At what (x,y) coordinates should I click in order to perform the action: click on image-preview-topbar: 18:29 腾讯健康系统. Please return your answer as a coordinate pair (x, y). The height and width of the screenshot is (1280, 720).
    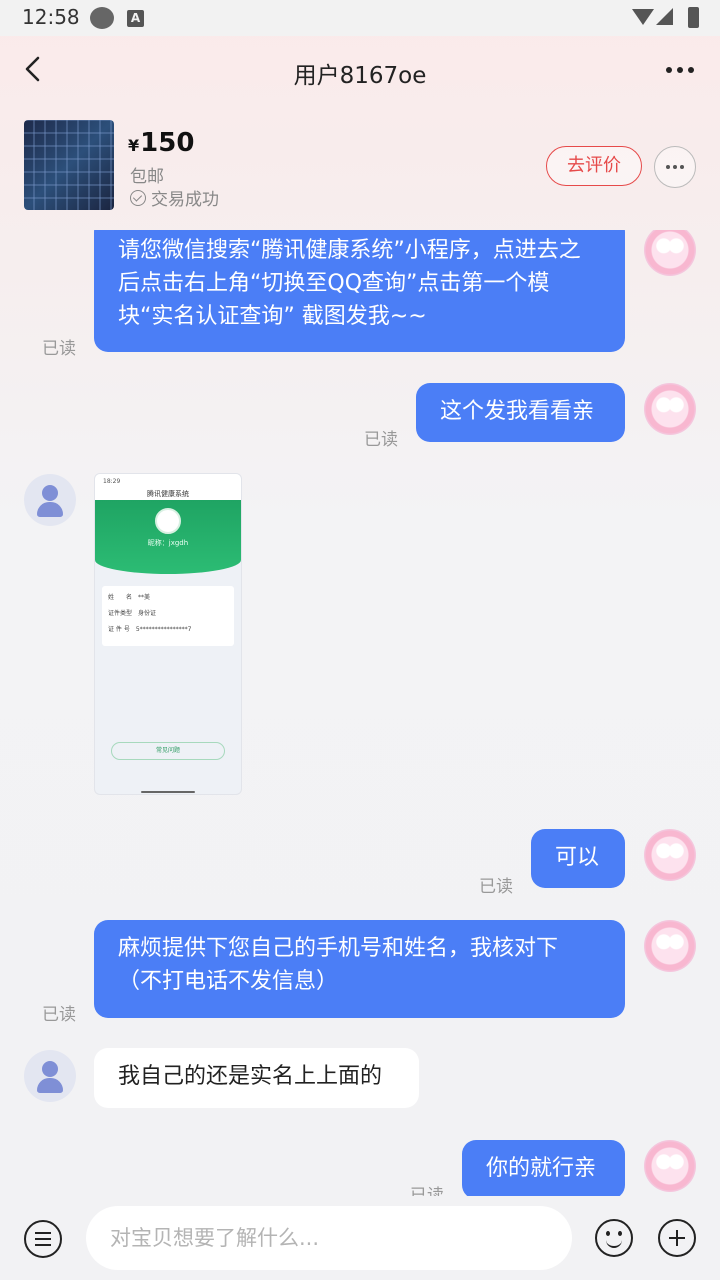
    Looking at the image, I should click on (168, 487).